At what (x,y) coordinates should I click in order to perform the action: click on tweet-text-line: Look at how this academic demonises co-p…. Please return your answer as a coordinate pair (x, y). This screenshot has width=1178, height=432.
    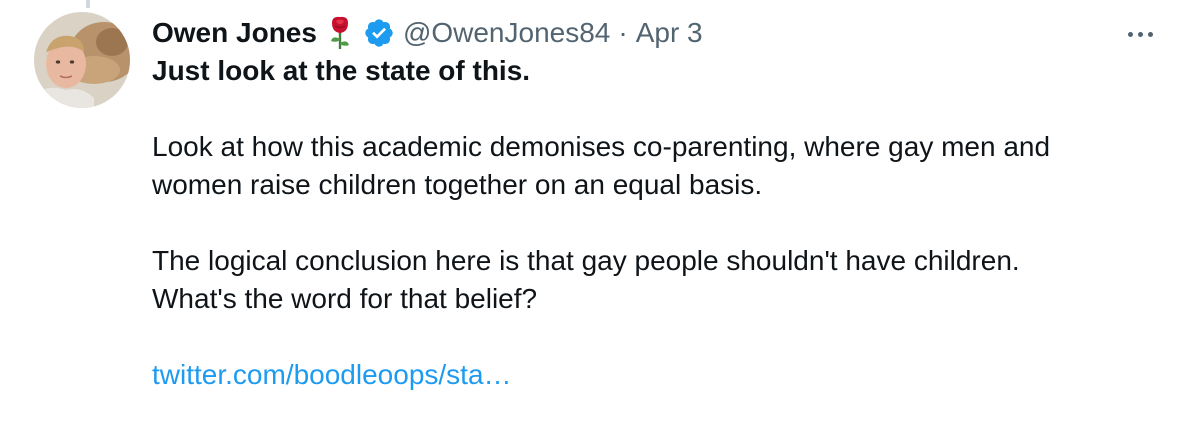
    Looking at the image, I should click on (601, 146).